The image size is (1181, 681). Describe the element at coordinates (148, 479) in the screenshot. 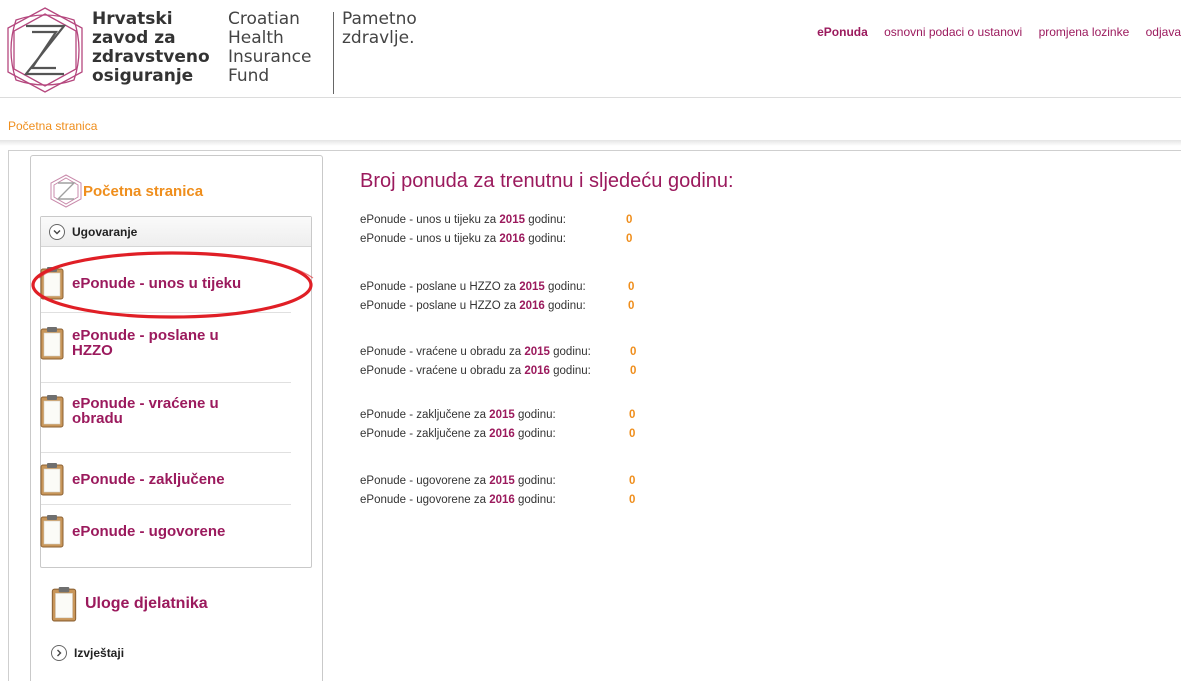

I see `sidebar-item-label: ePonude - zaključene` at that location.